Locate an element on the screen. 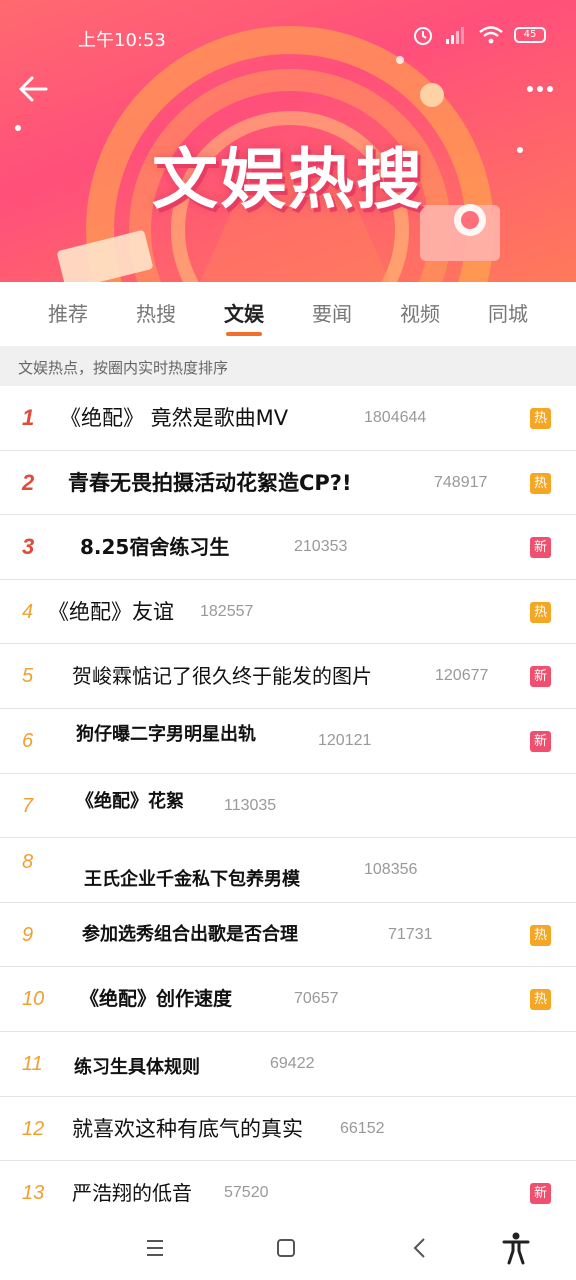  rank-number: 1 is located at coordinates (28, 417).